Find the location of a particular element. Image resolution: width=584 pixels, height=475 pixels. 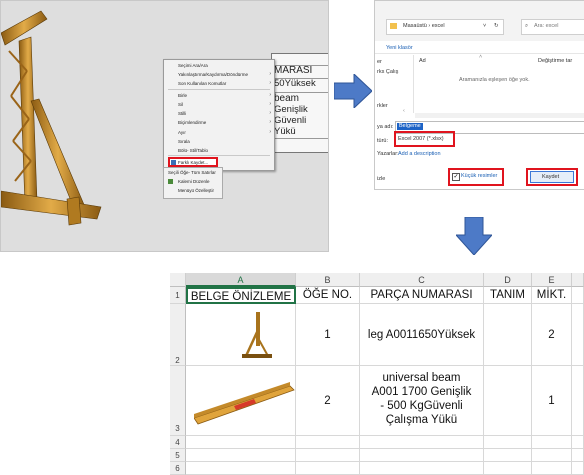

authors-label: Yazarlar: is located at coordinates (388, 154).